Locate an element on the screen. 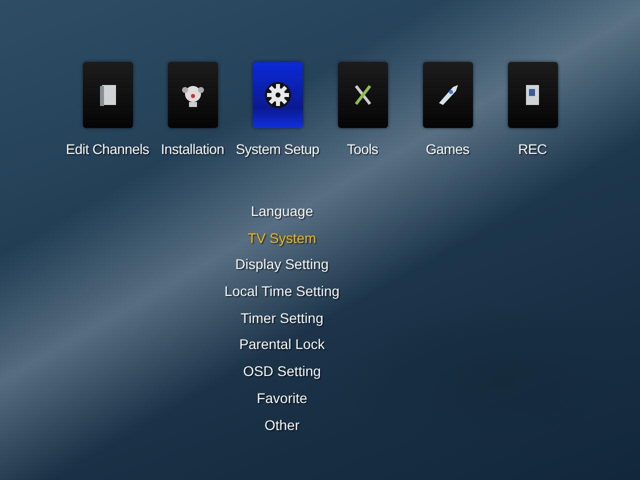 The image size is (640, 480). submenu-item: Timer Setting is located at coordinates (282, 318).